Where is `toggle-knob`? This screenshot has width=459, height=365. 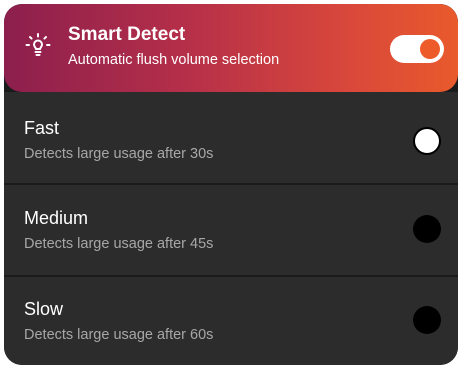 toggle-knob is located at coordinates (430, 49).